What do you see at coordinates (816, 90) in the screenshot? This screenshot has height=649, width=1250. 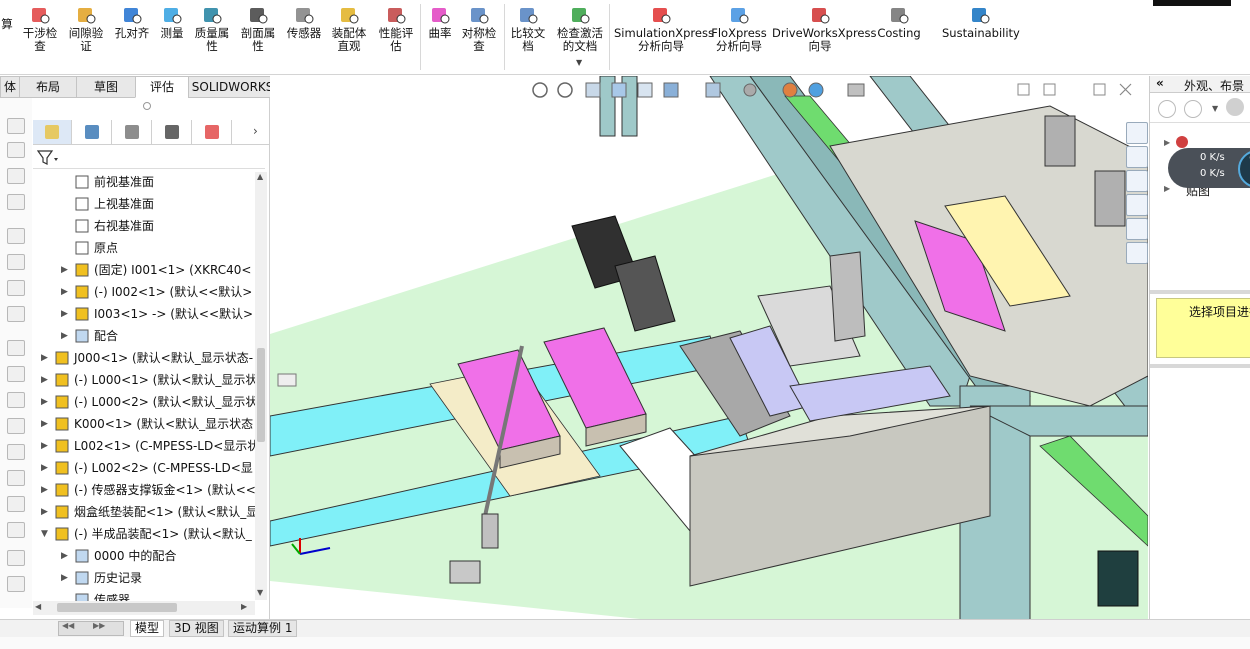 I see `apply-scene-icon` at bounding box center [816, 90].